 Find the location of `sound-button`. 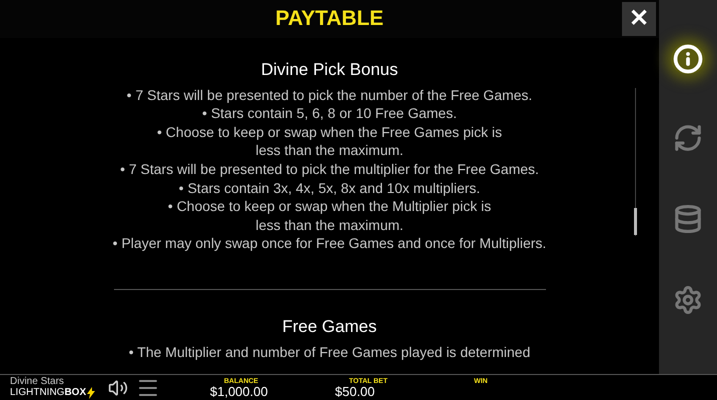

sound-button is located at coordinates (118, 388).